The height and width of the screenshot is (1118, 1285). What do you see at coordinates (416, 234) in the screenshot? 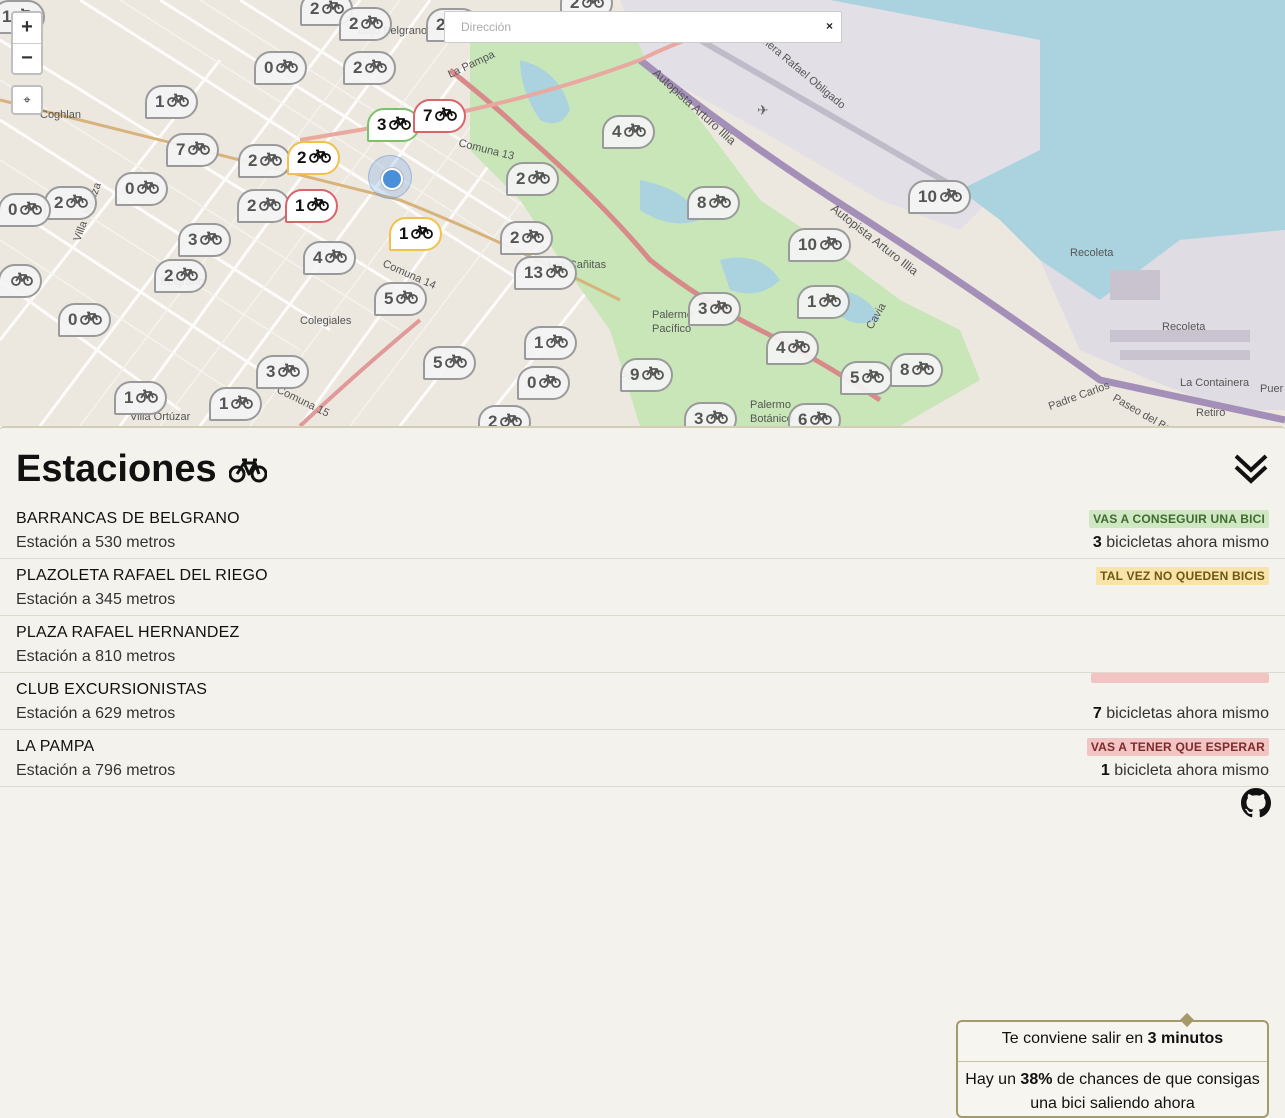
I see `station-marker-yellow: 1` at bounding box center [416, 234].